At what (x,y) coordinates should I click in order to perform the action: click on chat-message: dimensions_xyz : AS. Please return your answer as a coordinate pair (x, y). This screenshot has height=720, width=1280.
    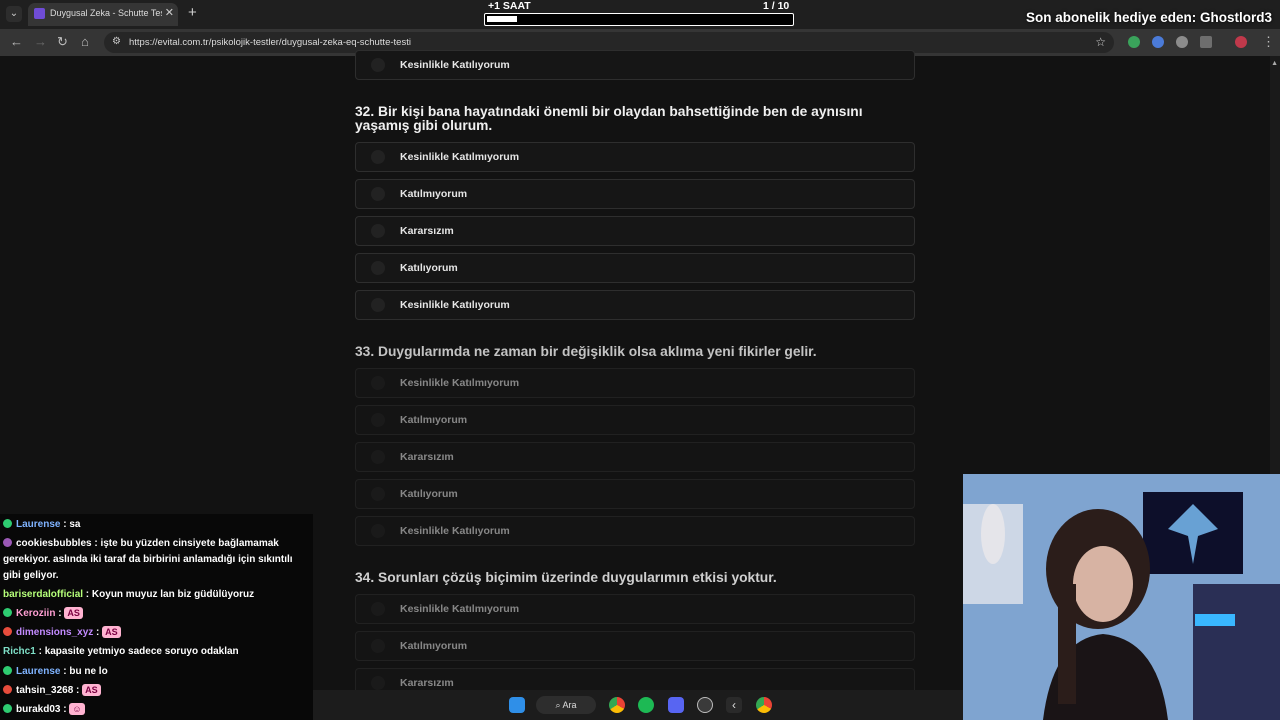
    Looking at the image, I should click on (157, 633).